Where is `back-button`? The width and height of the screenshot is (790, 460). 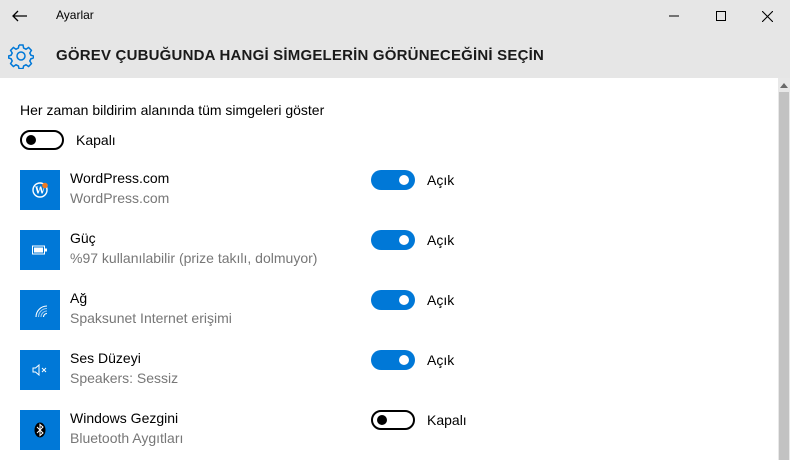
back-button is located at coordinates (20, 16).